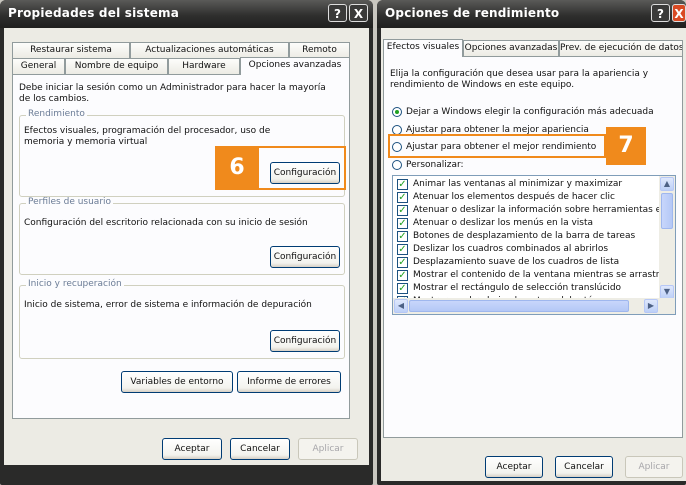  What do you see at coordinates (177, 382) in the screenshot?
I see `variables-entorno-button: Variables de entorno` at bounding box center [177, 382].